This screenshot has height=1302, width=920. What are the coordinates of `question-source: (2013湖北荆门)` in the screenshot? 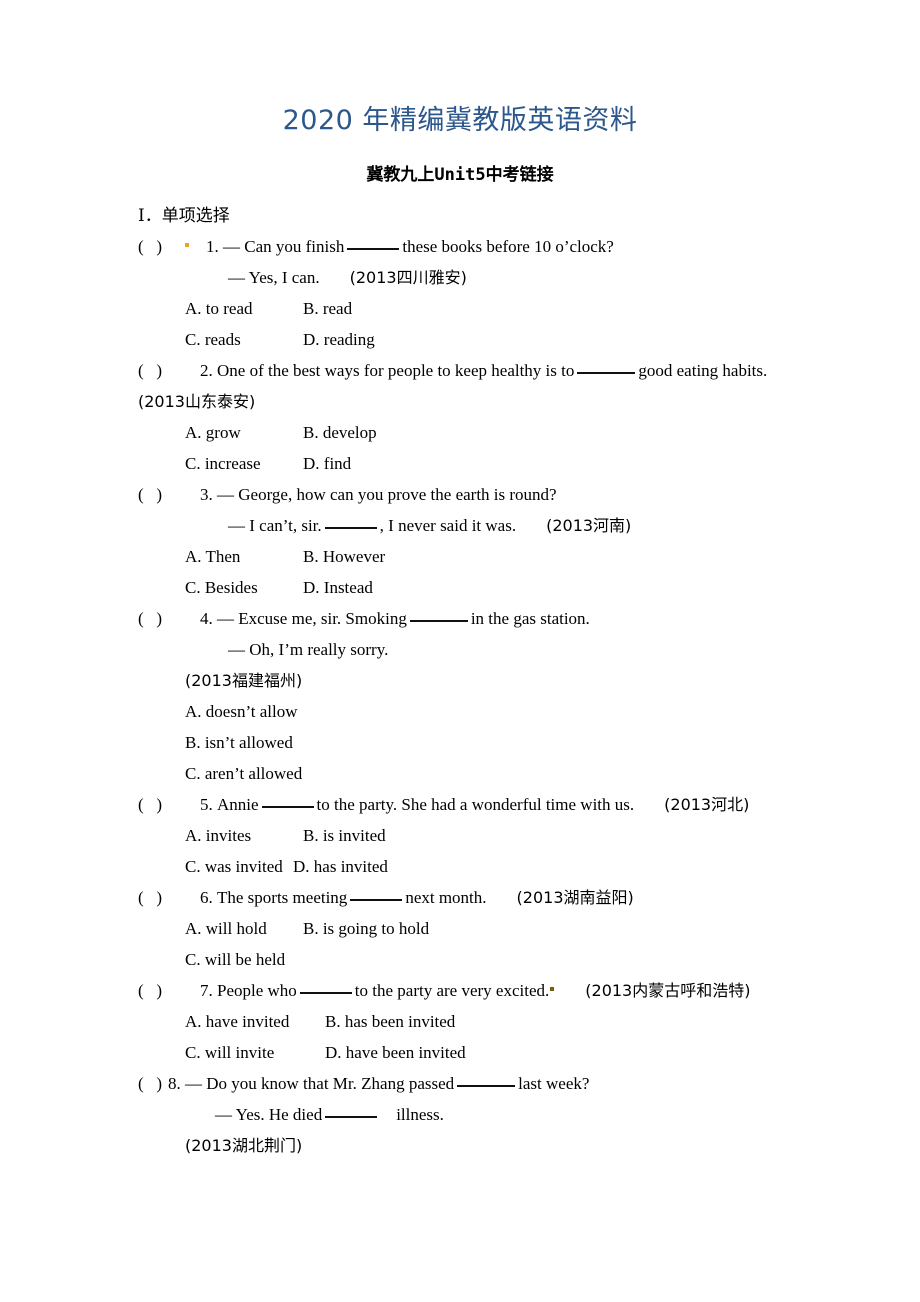 It's located at (244, 1145).